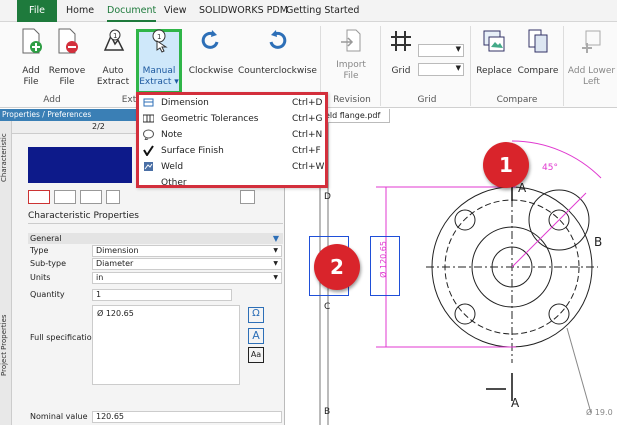 This screenshot has height=425, width=617. What do you see at coordinates (148, 134) in the screenshot?
I see `note-icon` at bounding box center [148, 134].